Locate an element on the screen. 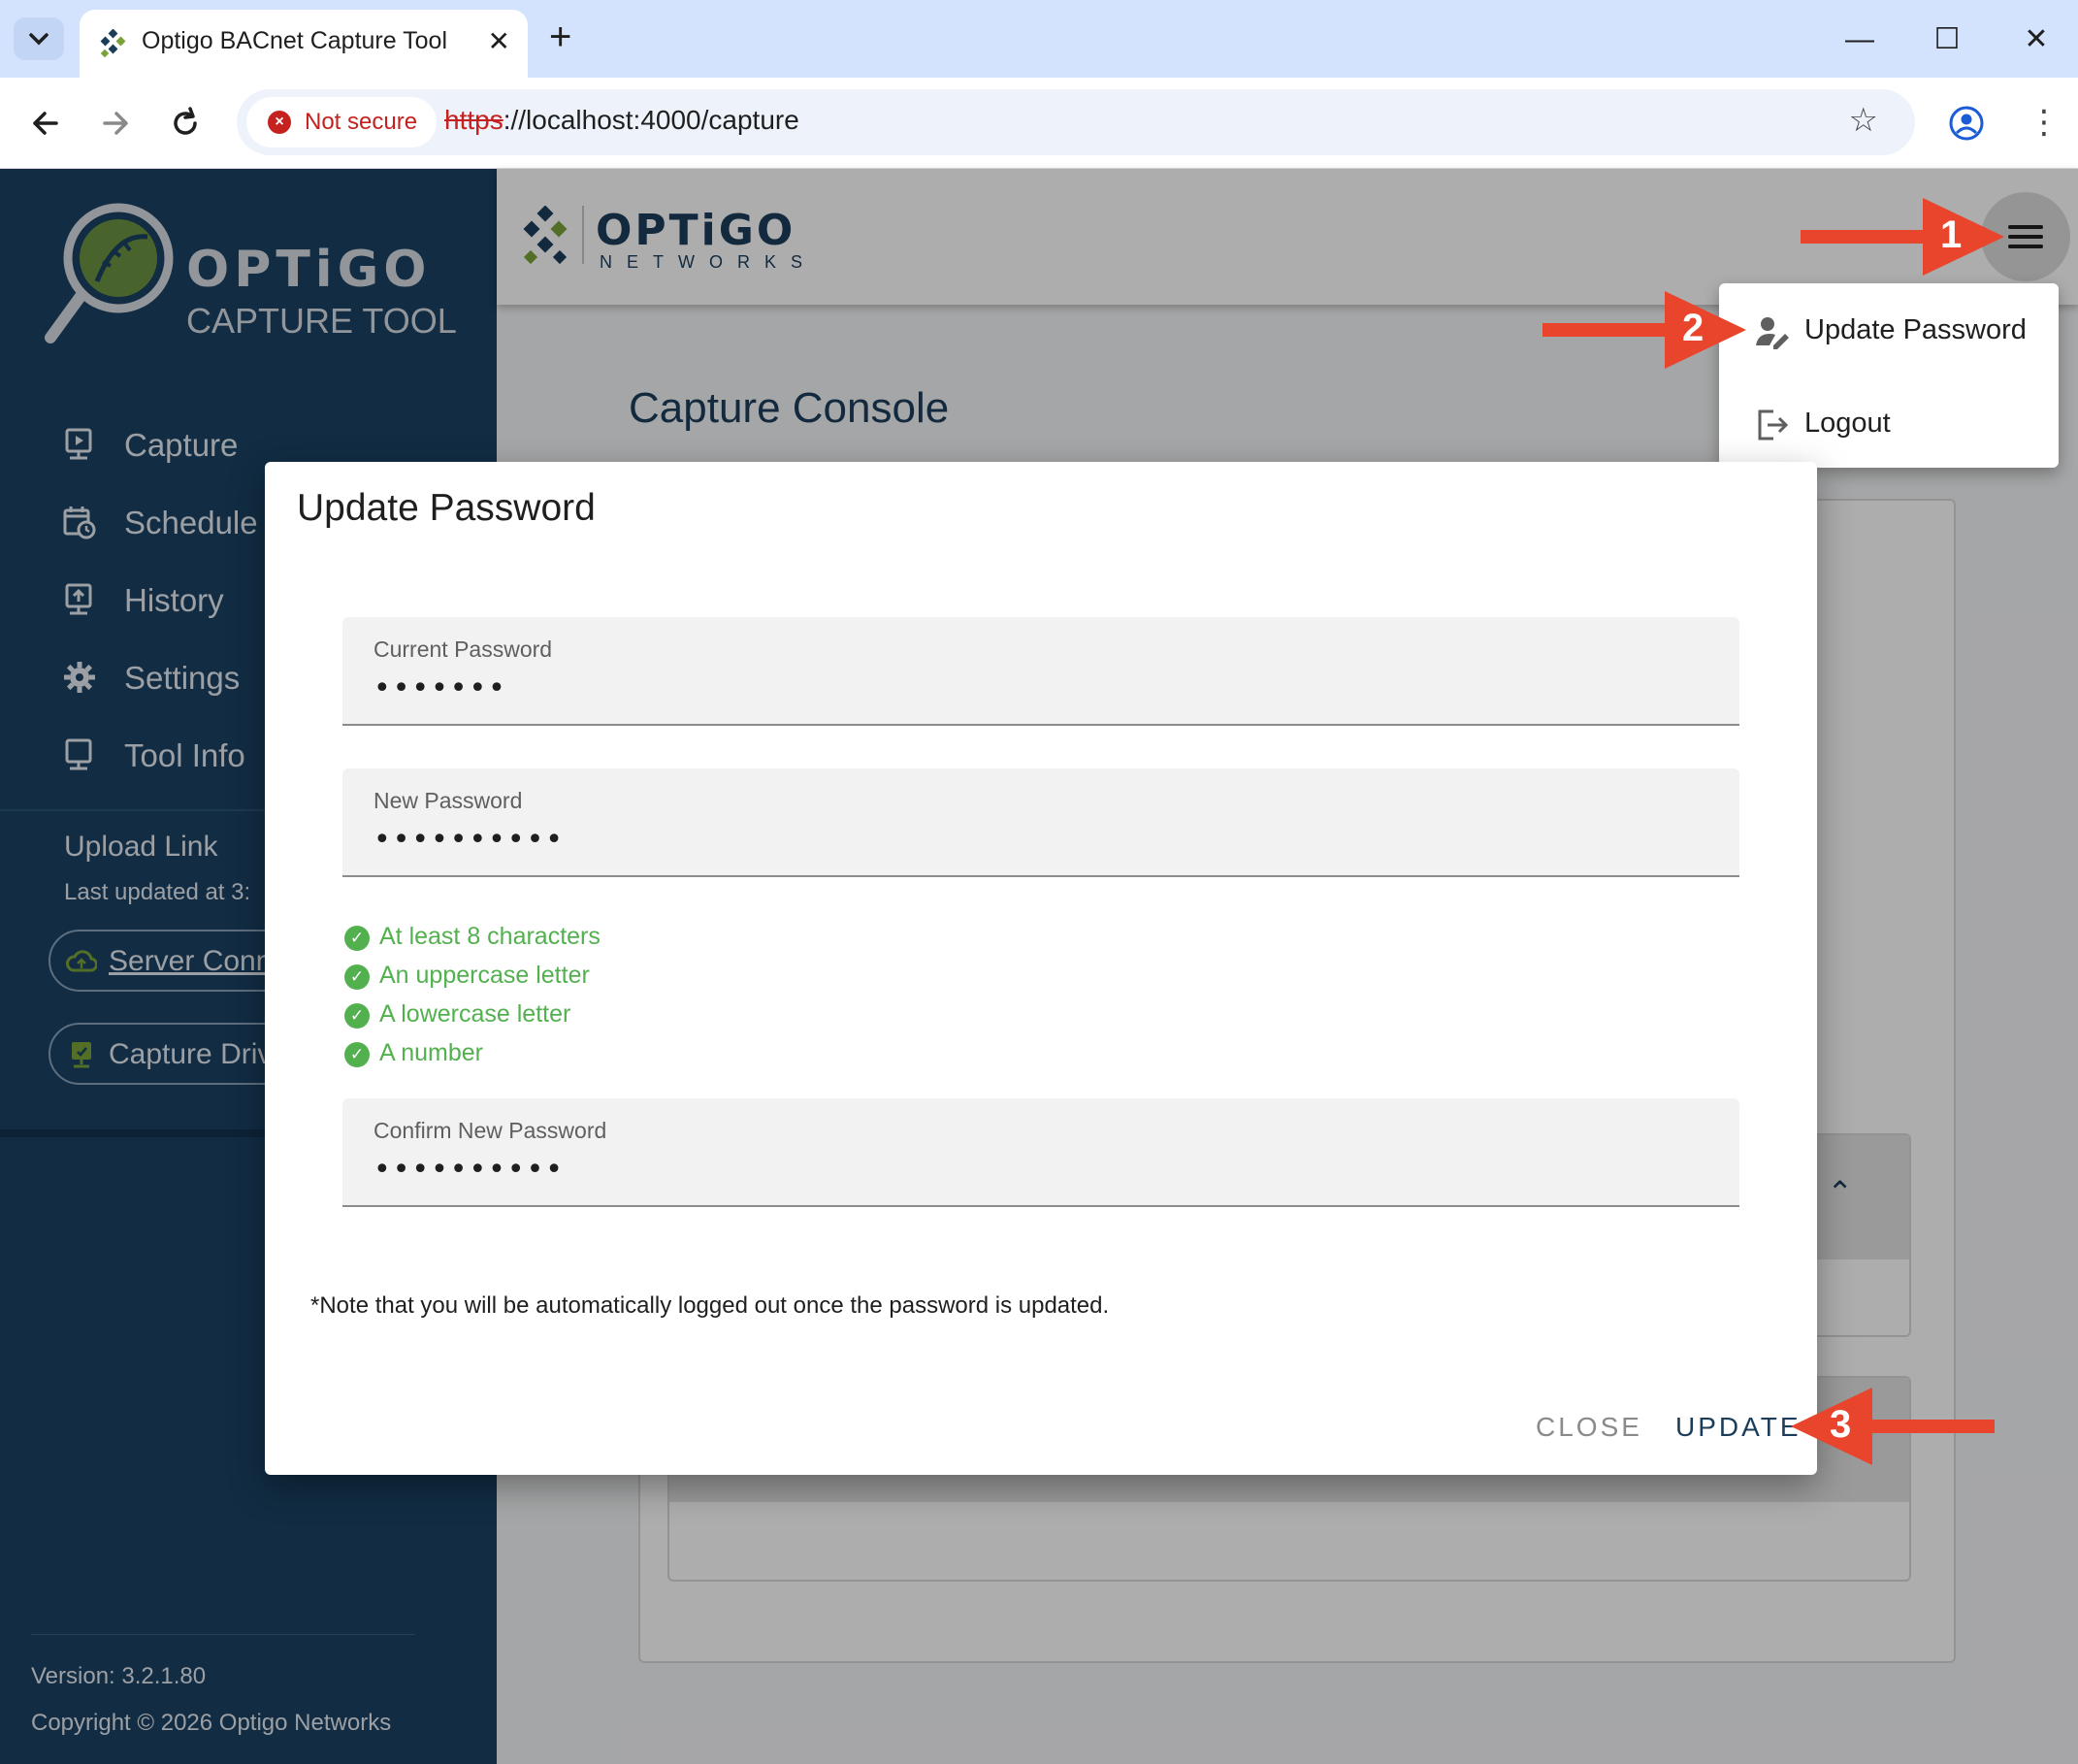 This screenshot has width=2078, height=1764. step-number: 2 is located at coordinates (1694, 328).